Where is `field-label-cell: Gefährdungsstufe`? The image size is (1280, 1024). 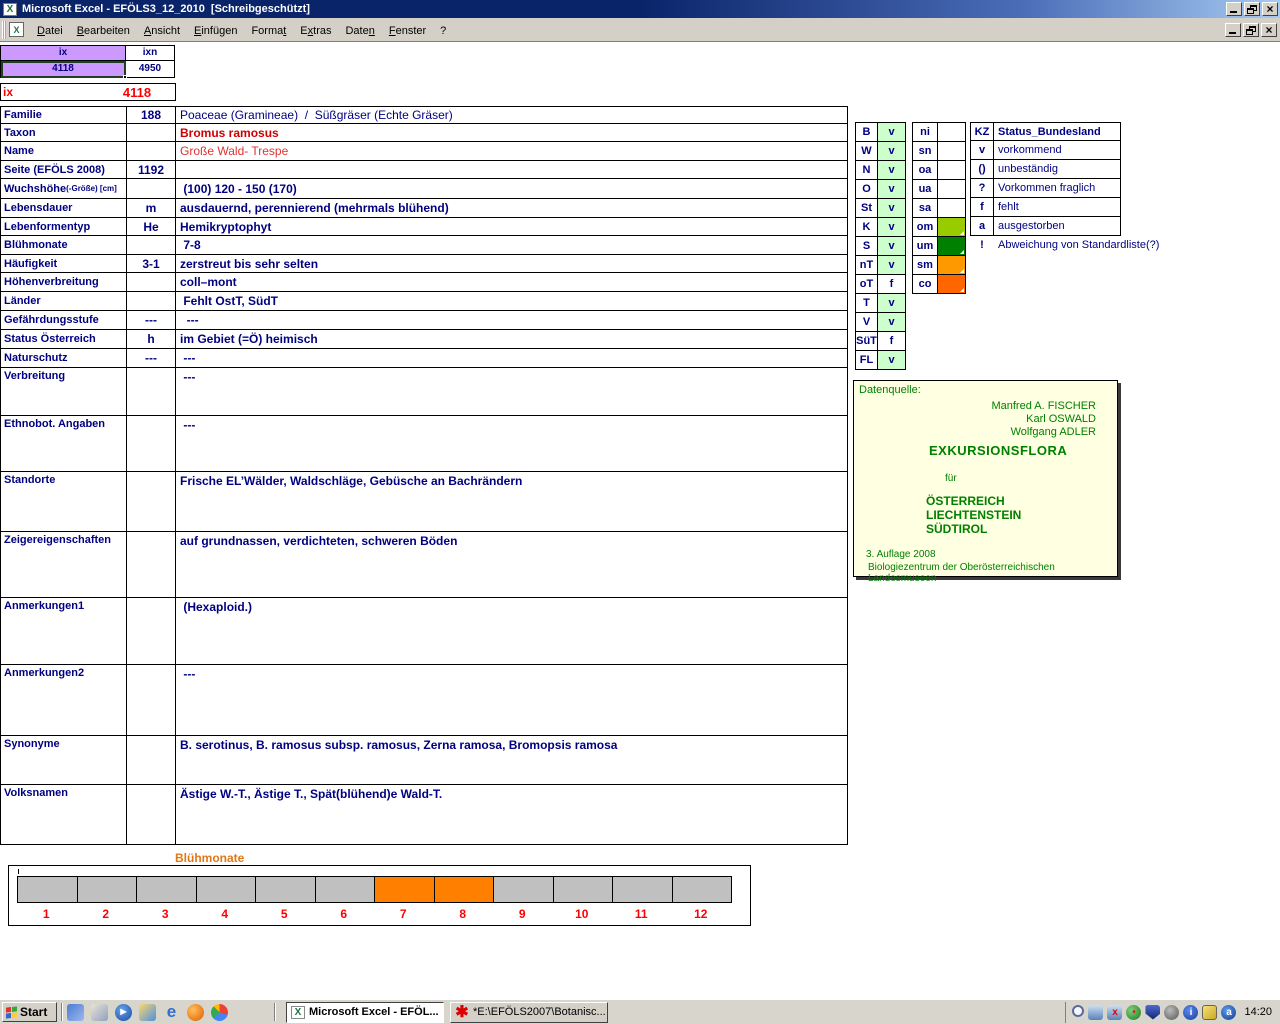
field-label-cell: Gefährdungsstufe is located at coordinates (64, 320).